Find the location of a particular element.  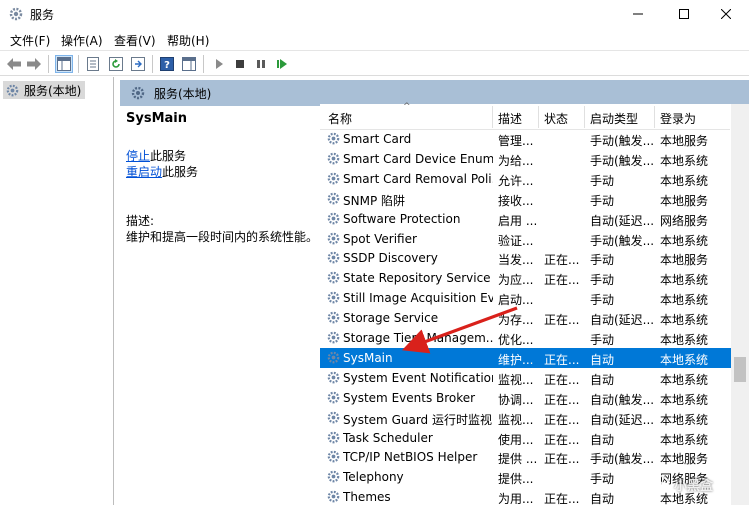

service-row: Task Scheduler 使用... 正在... 自动 本地系统 is located at coordinates (526, 438).